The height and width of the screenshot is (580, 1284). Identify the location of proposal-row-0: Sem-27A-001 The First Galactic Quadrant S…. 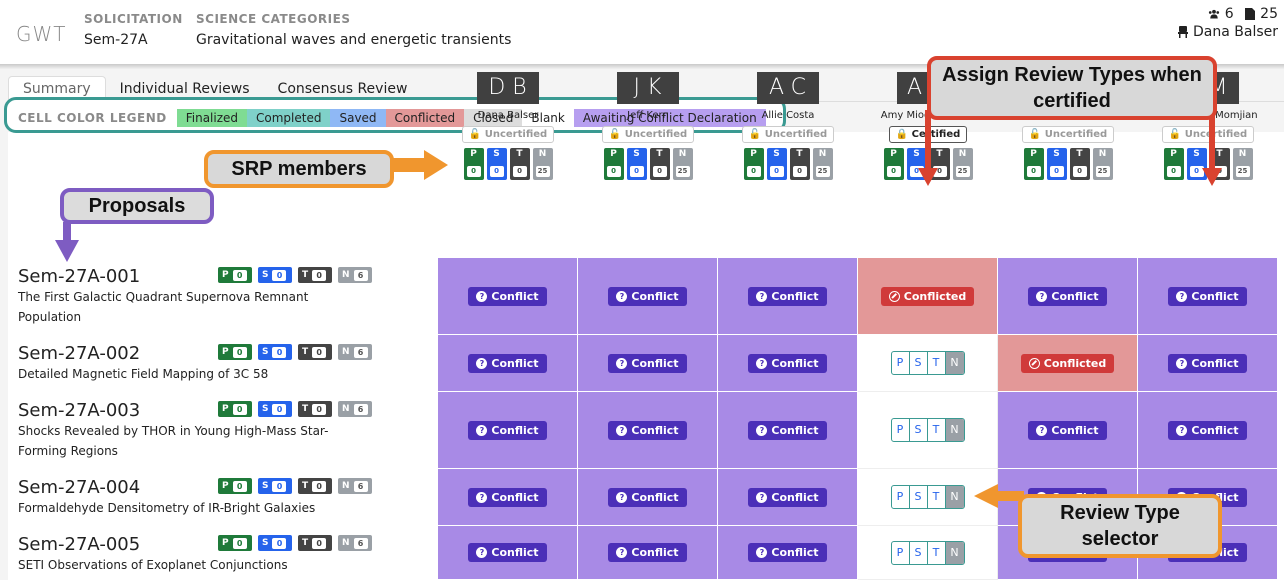
(224, 296).